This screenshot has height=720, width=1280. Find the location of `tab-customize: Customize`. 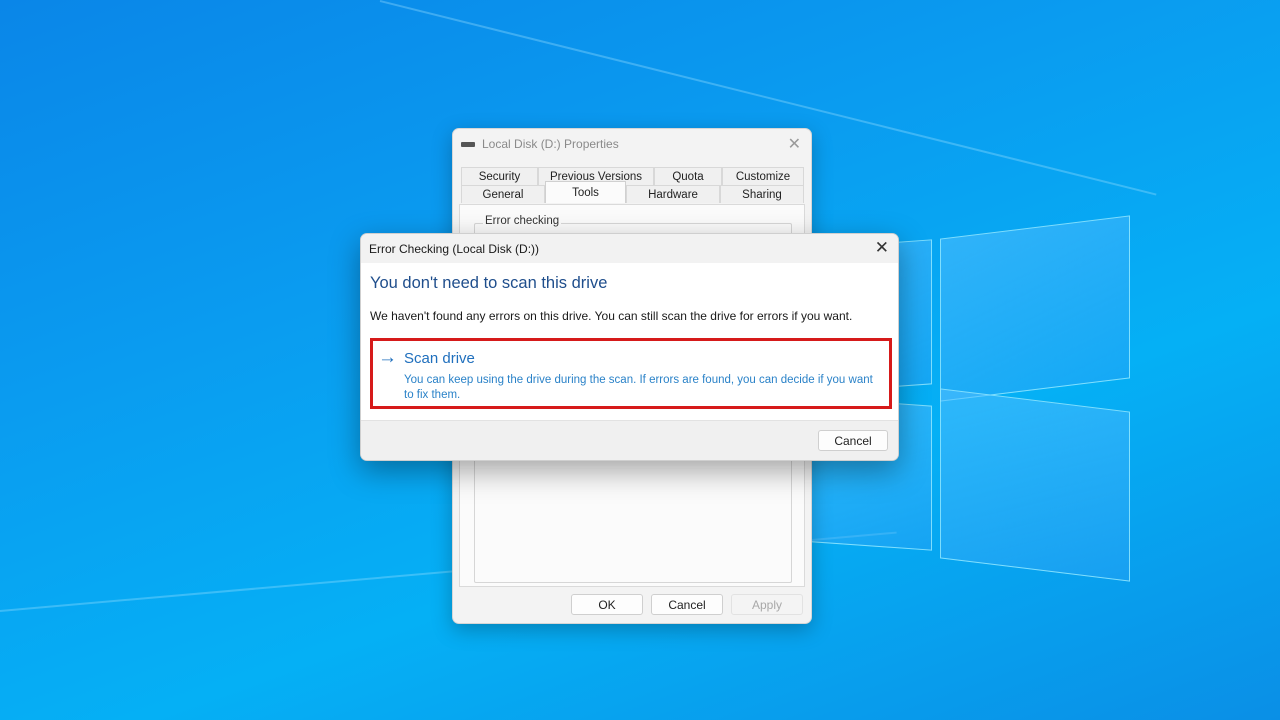

tab-customize: Customize is located at coordinates (763, 176).